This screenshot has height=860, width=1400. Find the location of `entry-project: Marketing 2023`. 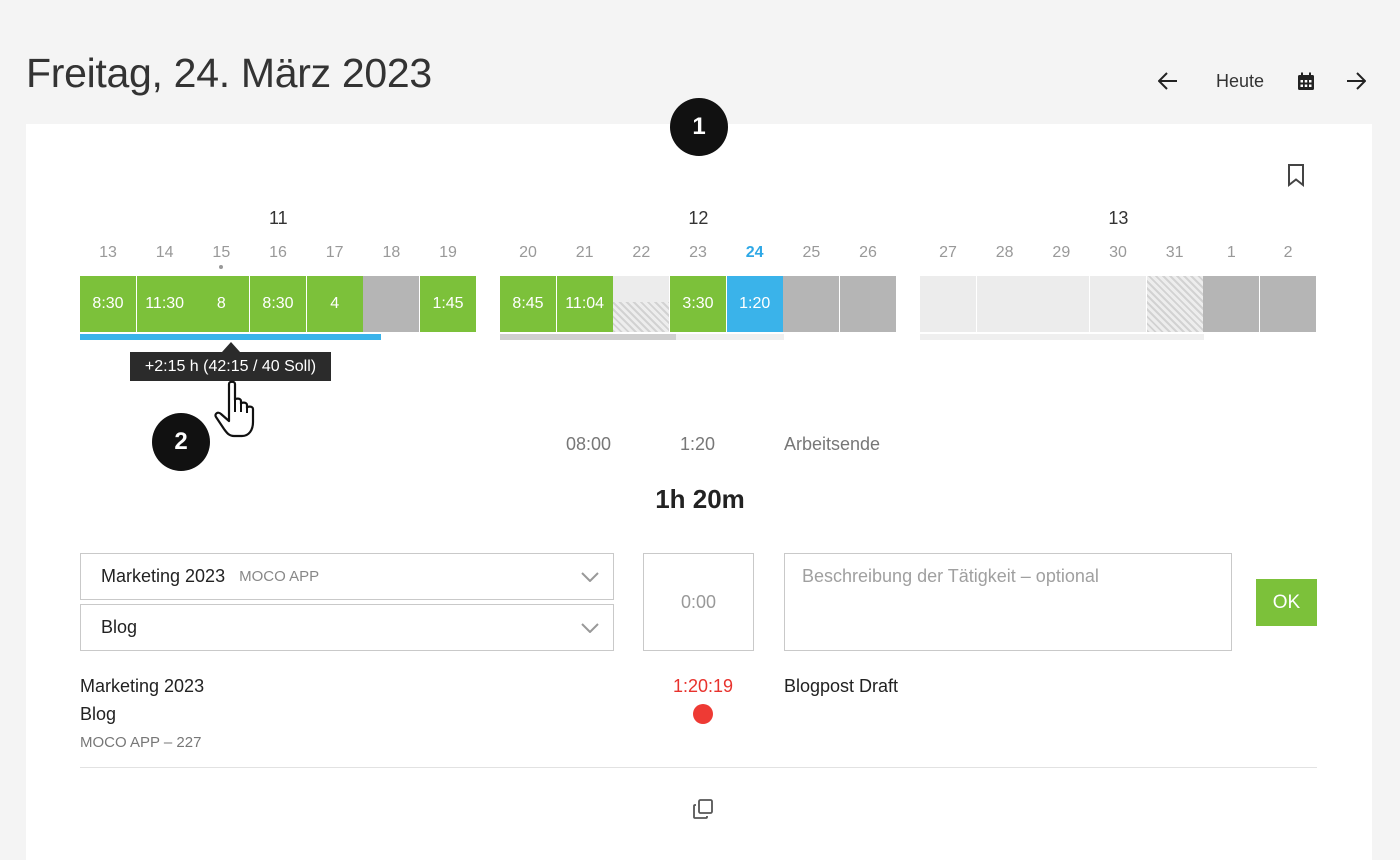

entry-project: Marketing 2023 is located at coordinates (142, 686).